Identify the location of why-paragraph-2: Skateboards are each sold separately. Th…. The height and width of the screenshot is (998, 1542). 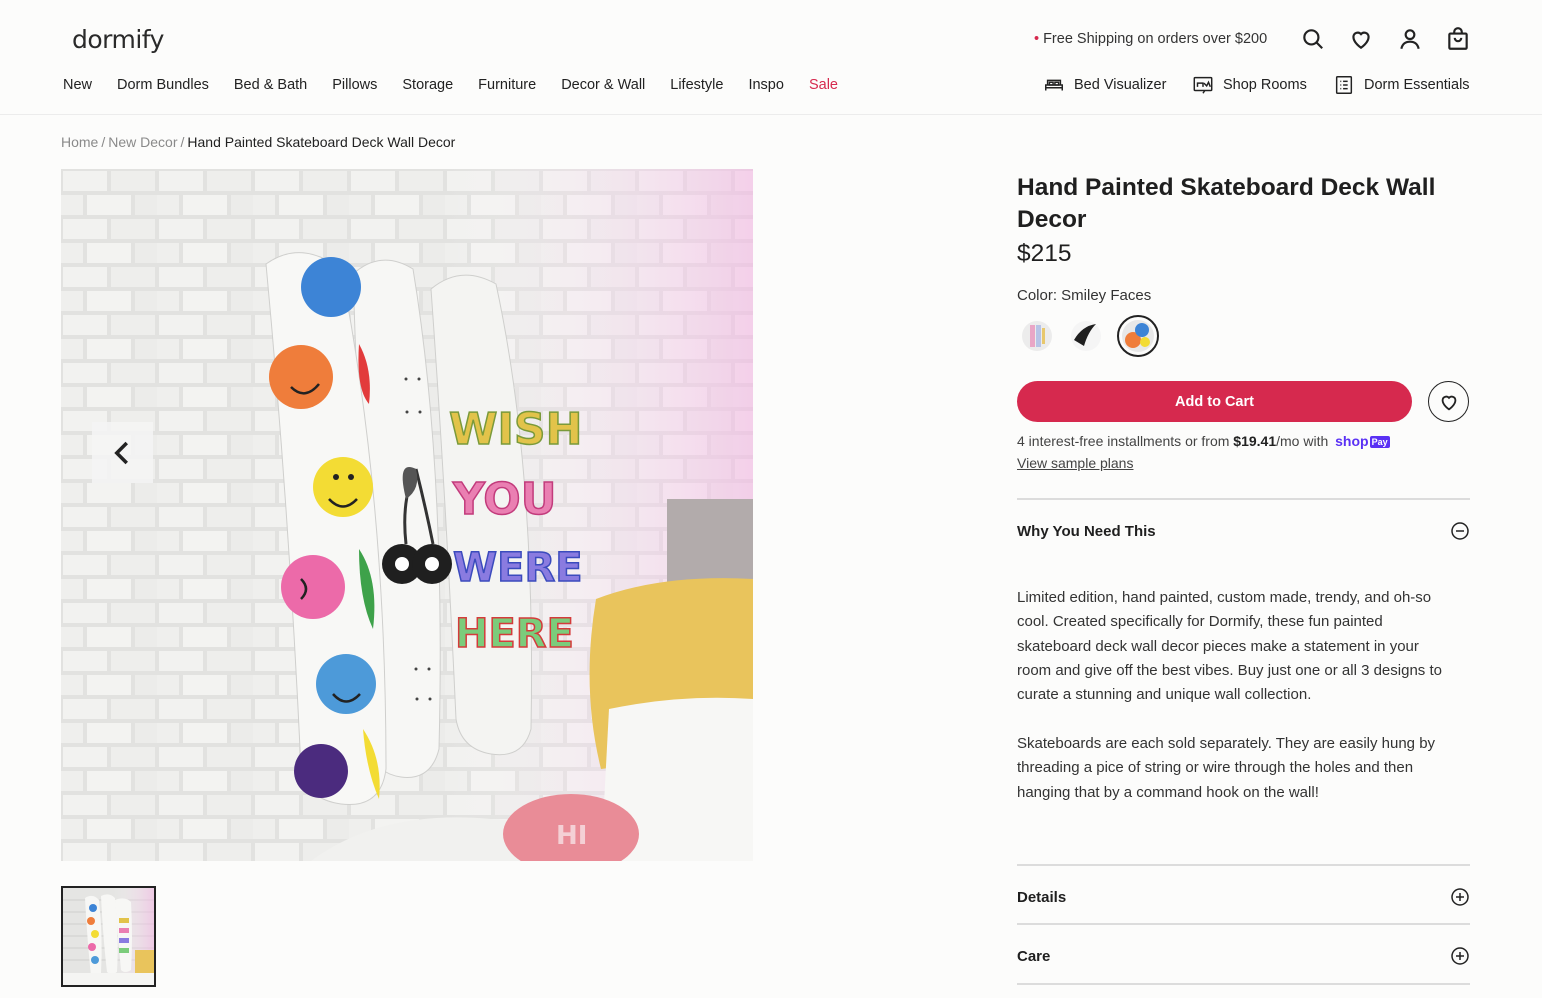
(1226, 768).